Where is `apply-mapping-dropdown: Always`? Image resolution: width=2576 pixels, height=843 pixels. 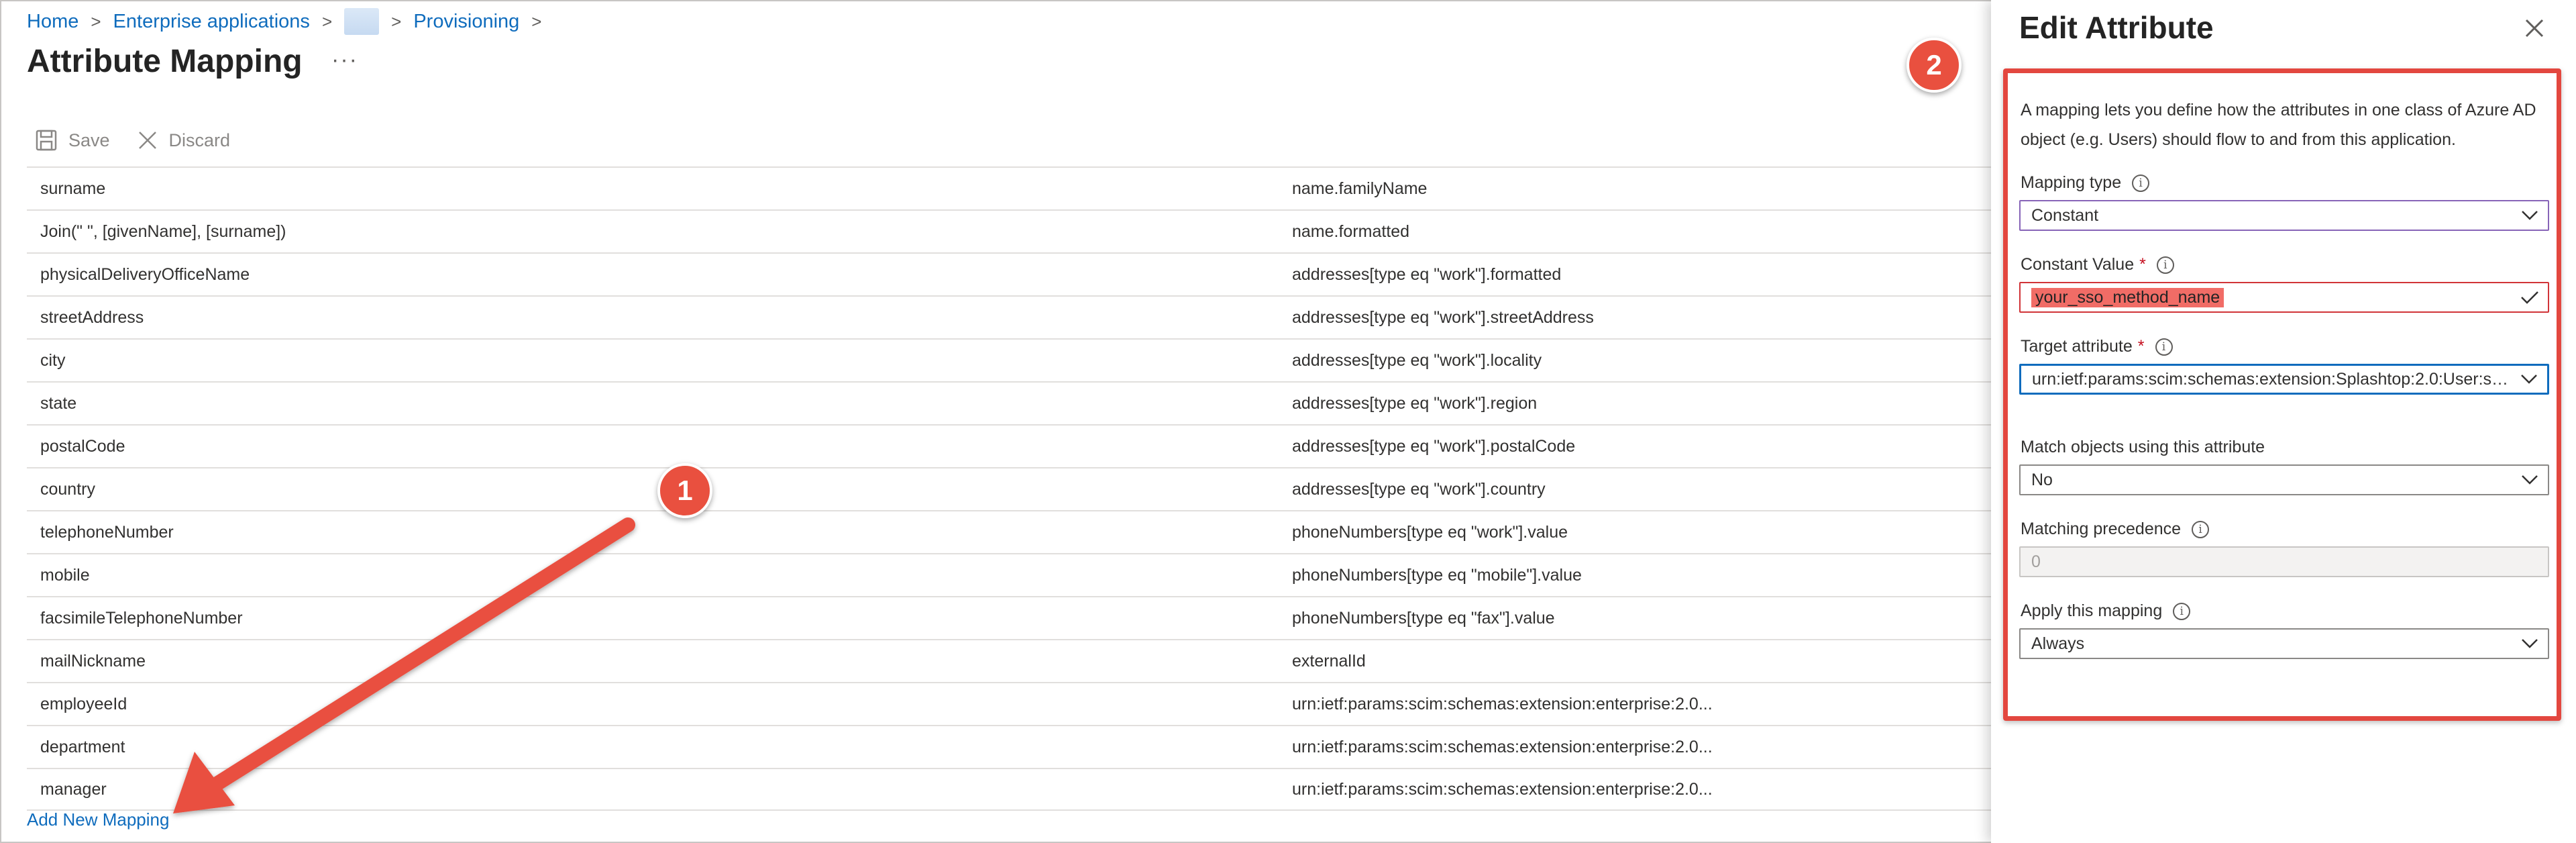
apply-mapping-dropdown: Always is located at coordinates (2284, 644).